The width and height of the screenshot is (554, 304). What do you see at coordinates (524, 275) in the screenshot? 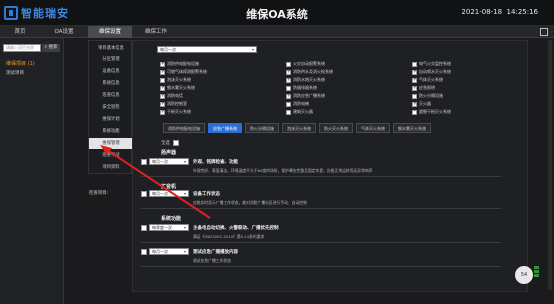
I see `status-badge: 54` at bounding box center [524, 275].